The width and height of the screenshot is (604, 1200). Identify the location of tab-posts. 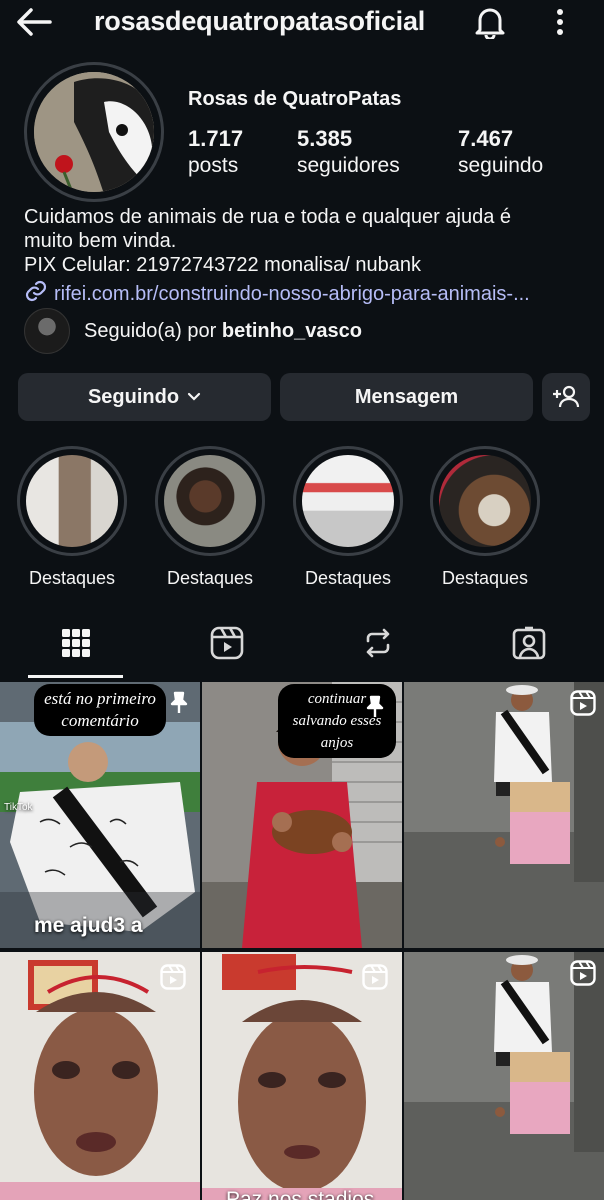
(75, 645).